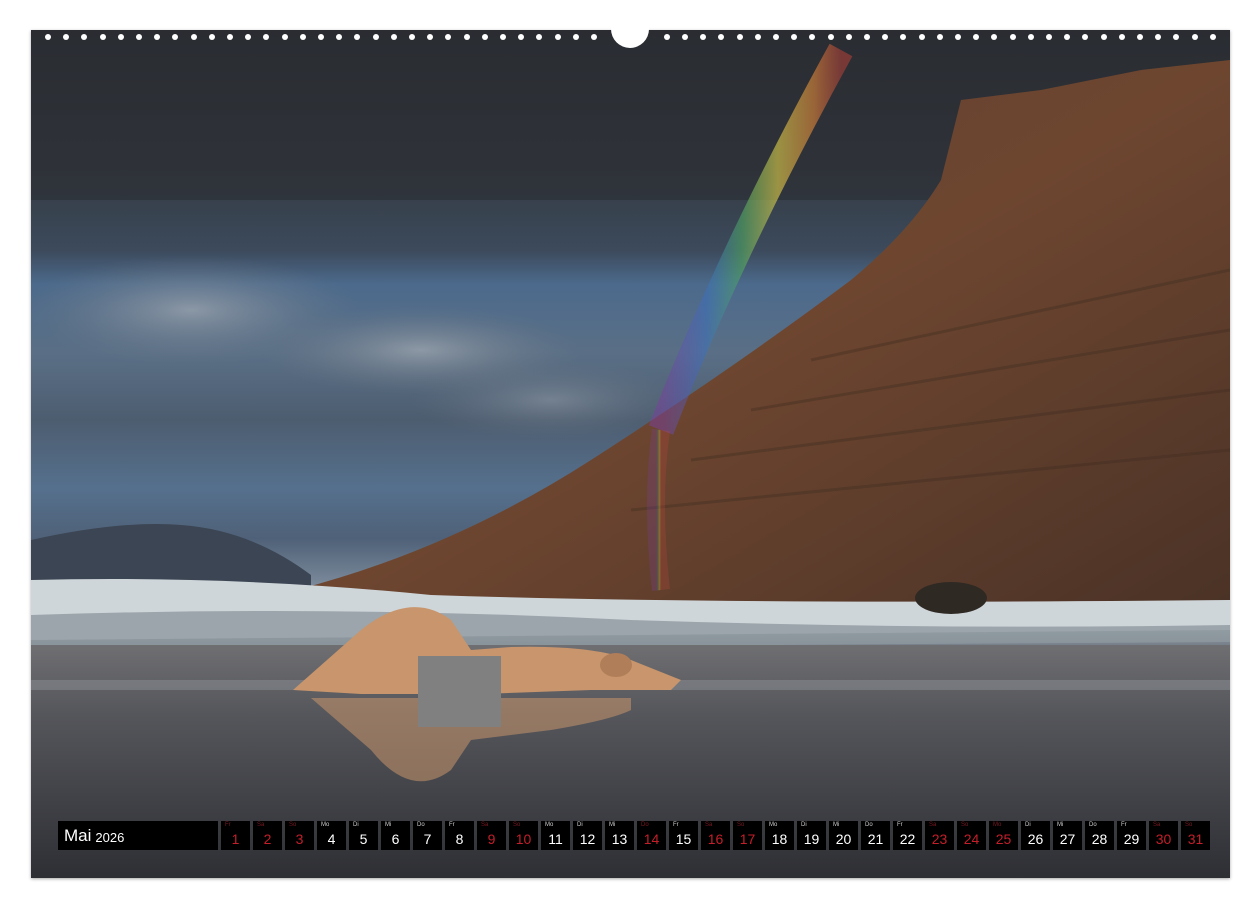  Describe the element at coordinates (875, 839) in the screenshot. I see `day-number: 21` at that location.